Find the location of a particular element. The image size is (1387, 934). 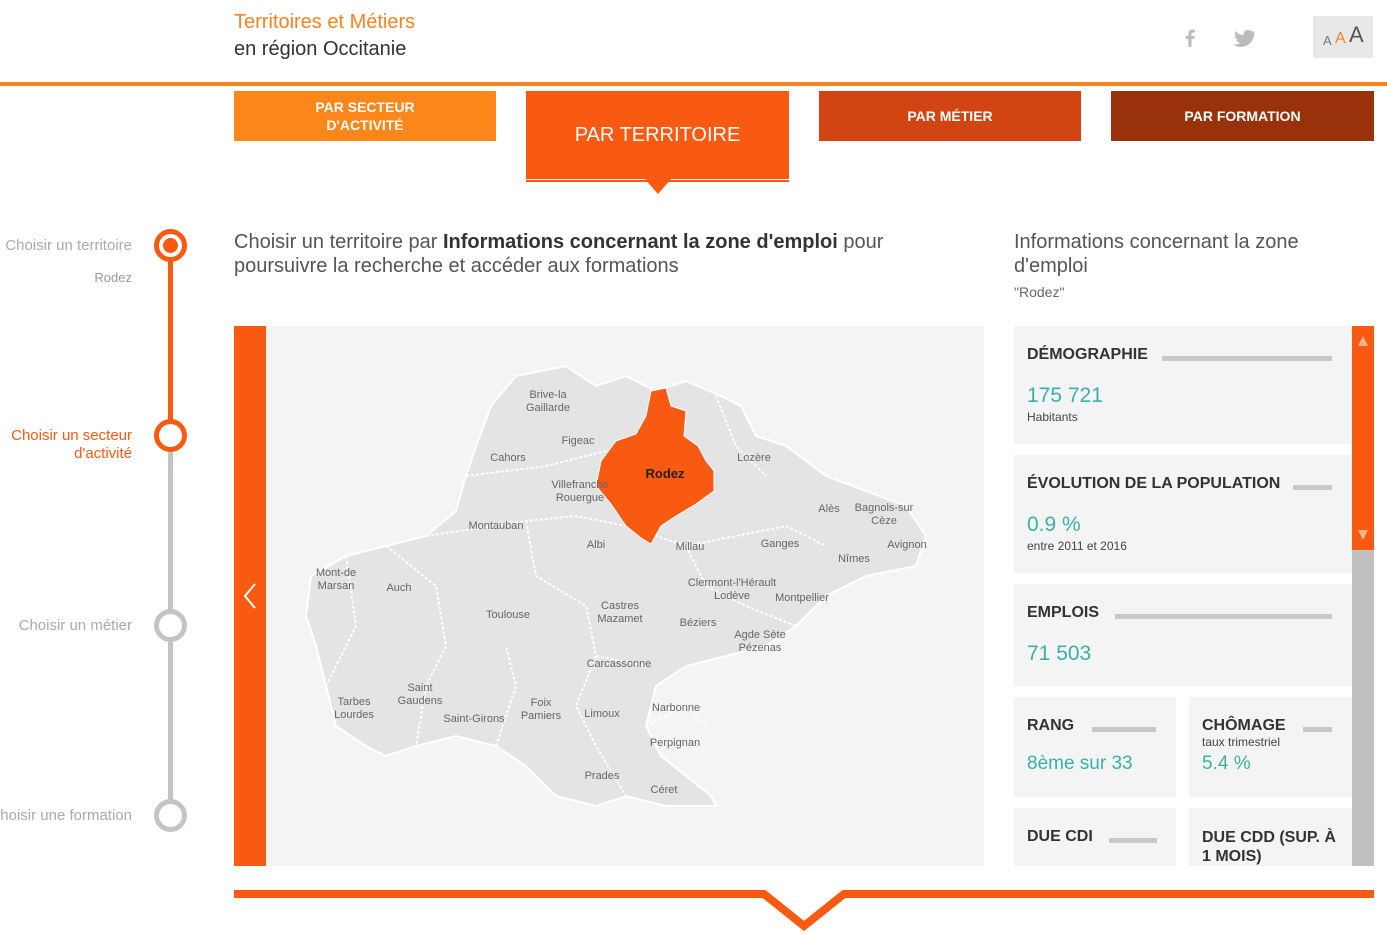

font-size-selector: A A A is located at coordinates (1343, 37).